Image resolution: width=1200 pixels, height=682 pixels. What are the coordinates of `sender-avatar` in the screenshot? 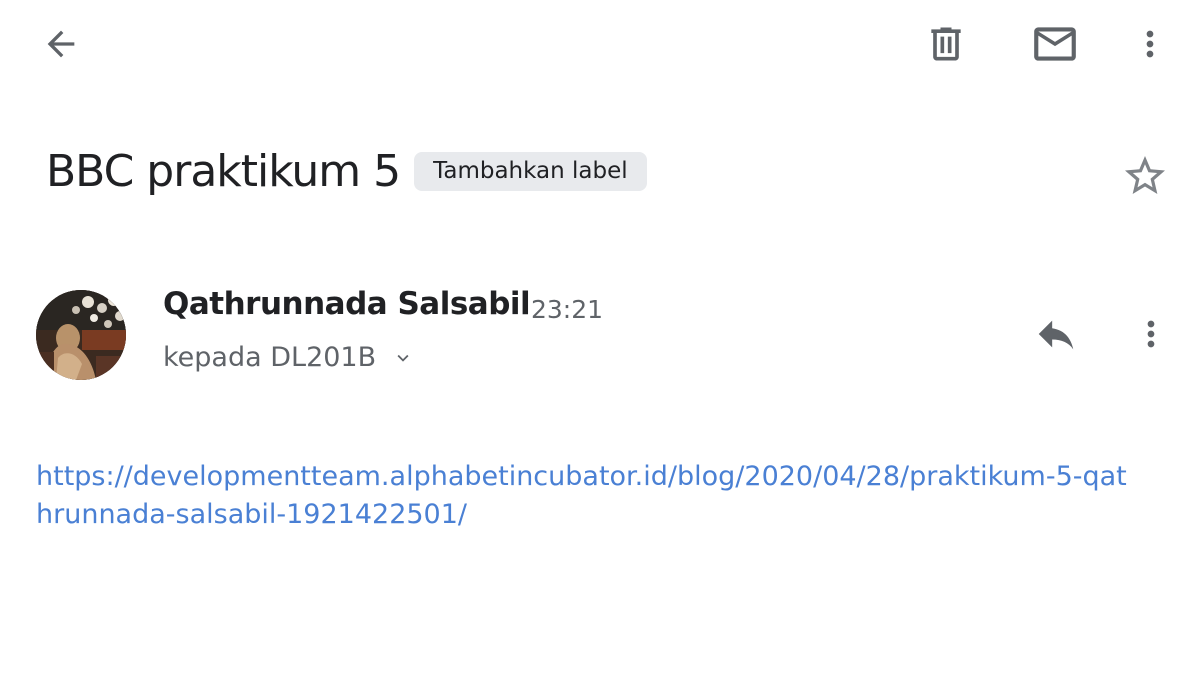 It's located at (81, 335).